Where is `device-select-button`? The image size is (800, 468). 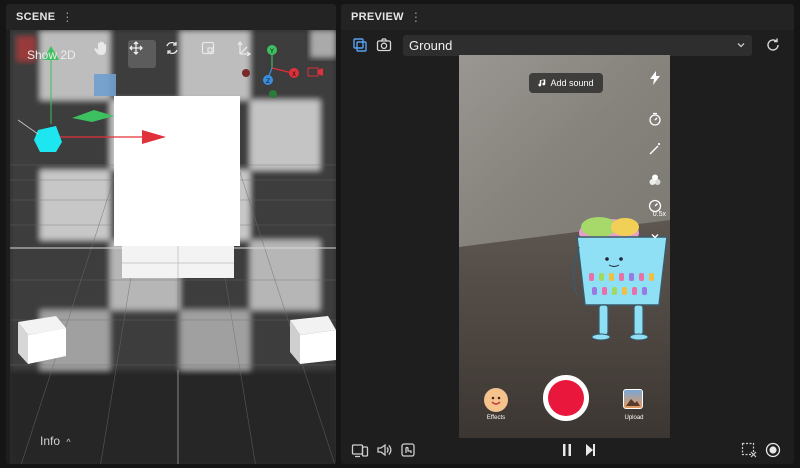 device-select-button is located at coordinates (360, 450).